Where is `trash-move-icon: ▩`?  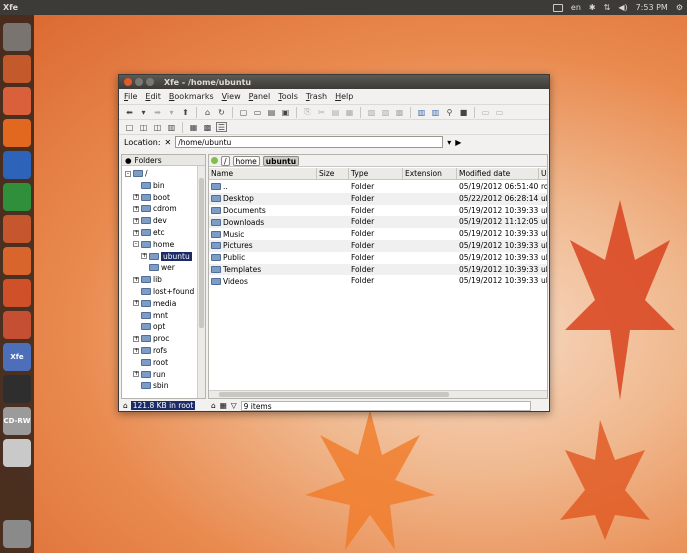
trash-move-icon: ▩ is located at coordinates (399, 112).